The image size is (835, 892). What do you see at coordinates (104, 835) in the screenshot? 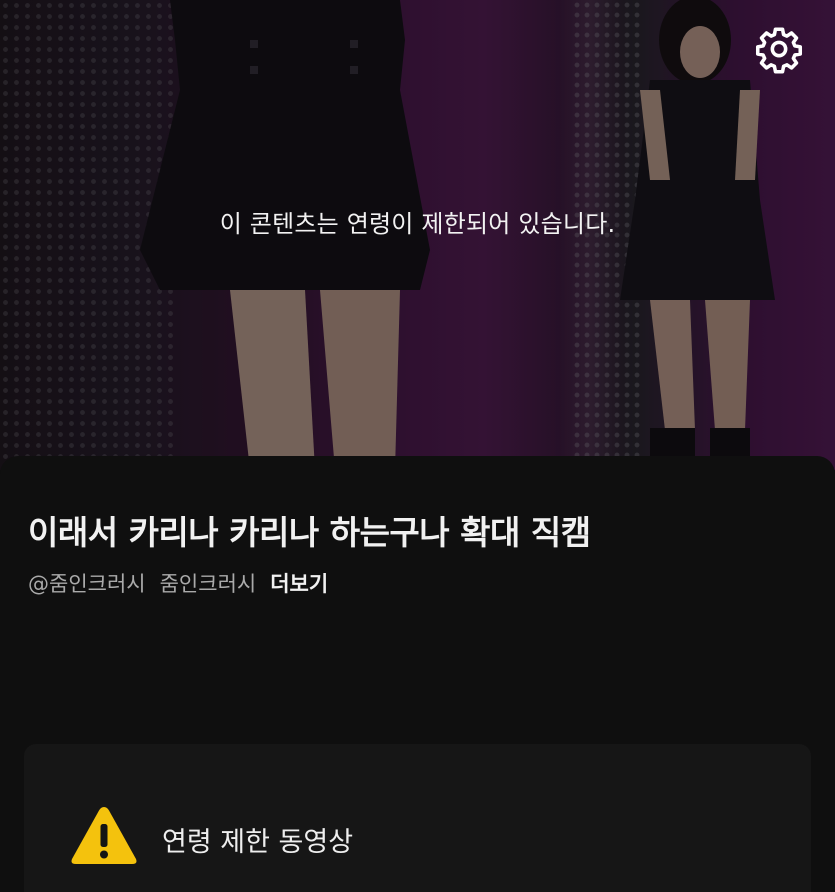
I see `warning-icon` at bounding box center [104, 835].